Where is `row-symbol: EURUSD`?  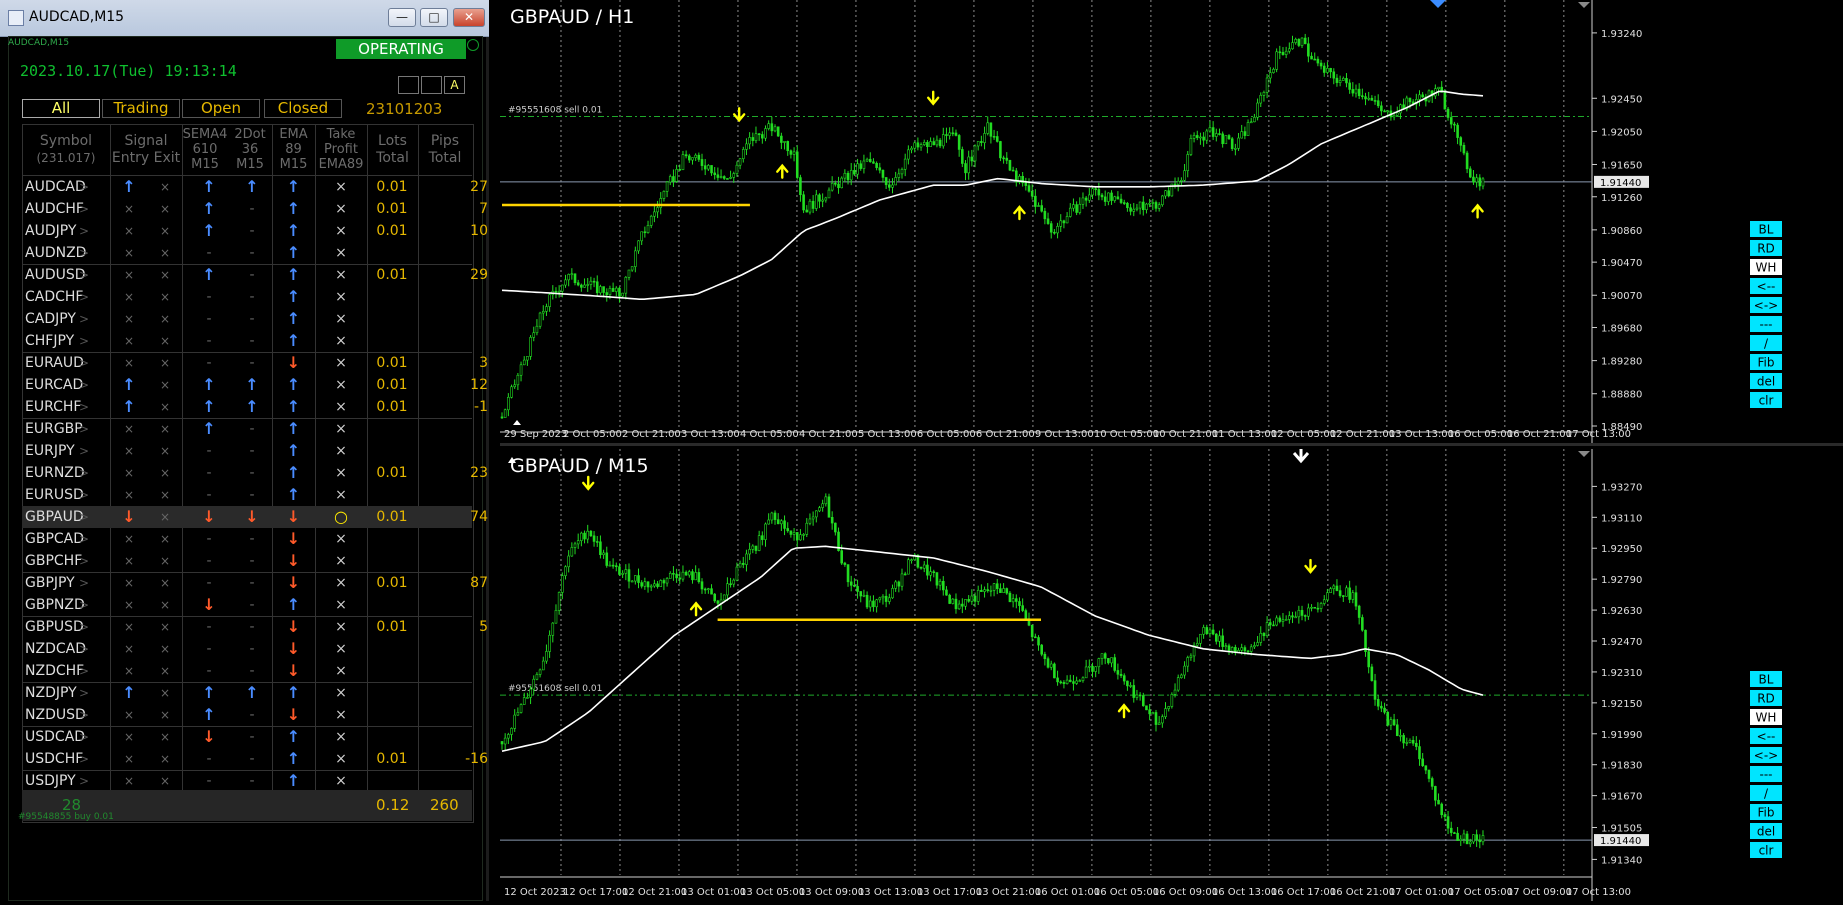 row-symbol: EURUSD is located at coordinates (54, 495).